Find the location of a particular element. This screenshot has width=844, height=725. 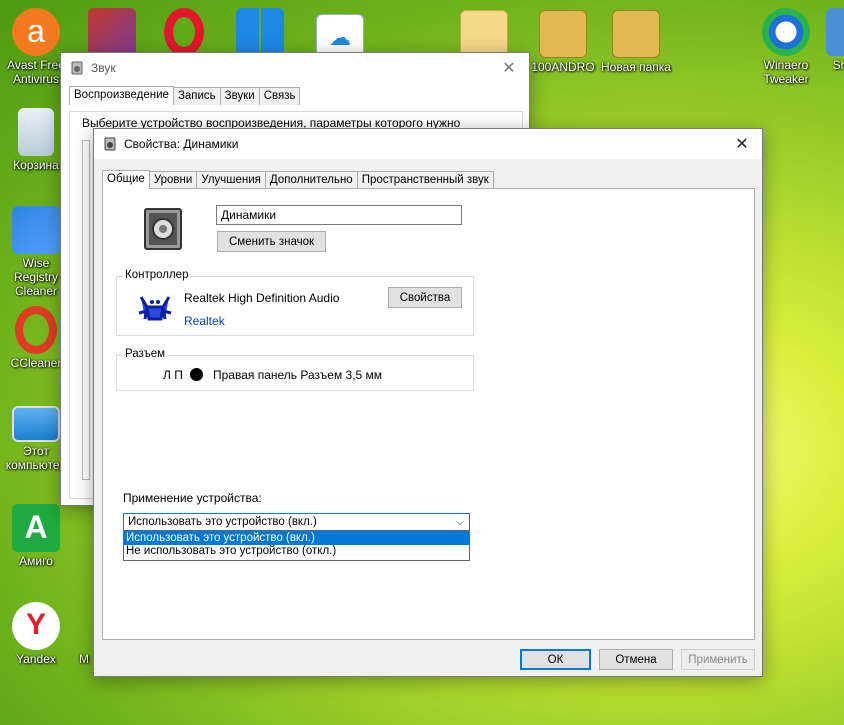

change-icon-button: Сменить значок is located at coordinates (271, 241).